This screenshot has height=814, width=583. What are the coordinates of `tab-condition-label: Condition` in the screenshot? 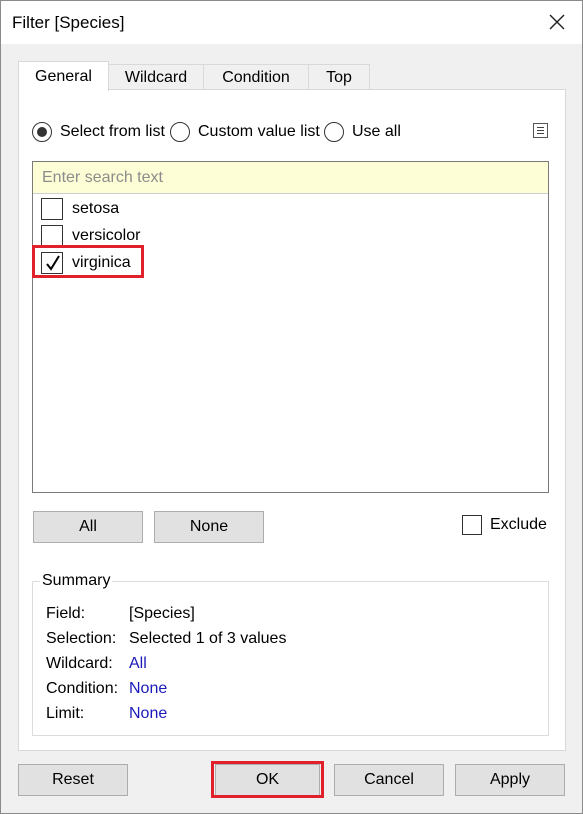 It's located at (256, 77).